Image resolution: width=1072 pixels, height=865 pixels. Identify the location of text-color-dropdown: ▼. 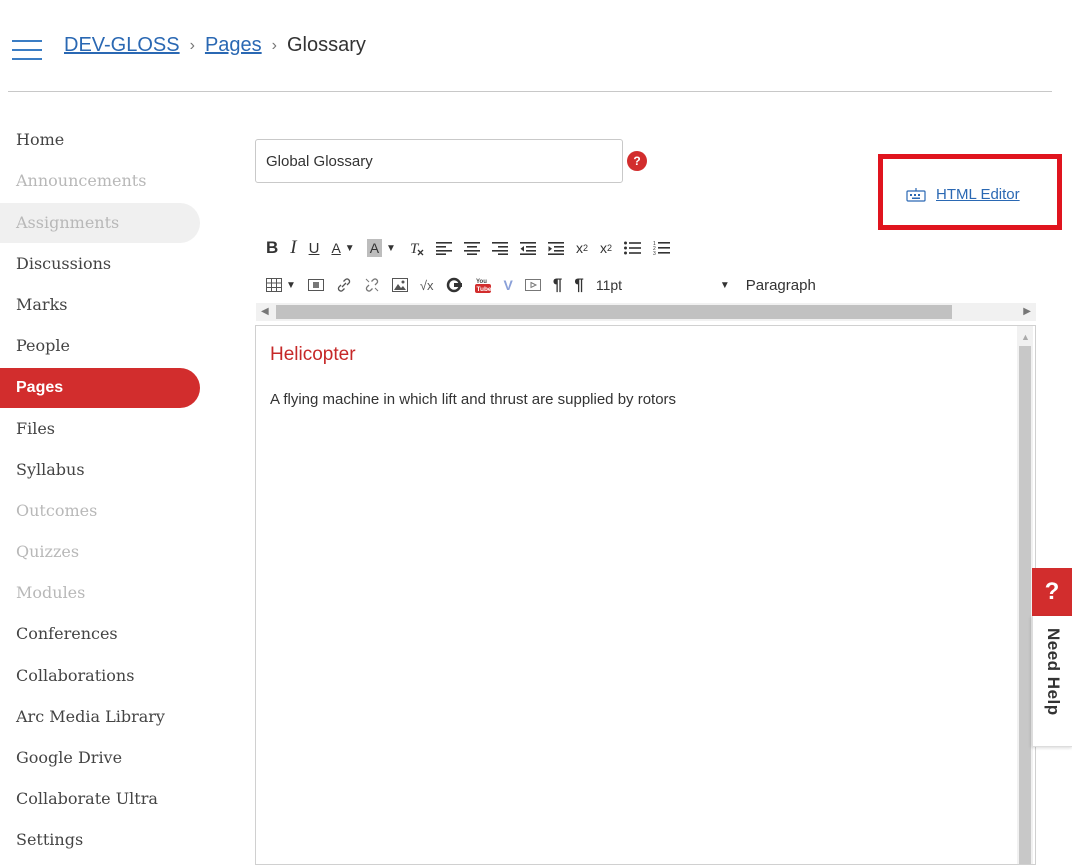
(350, 248).